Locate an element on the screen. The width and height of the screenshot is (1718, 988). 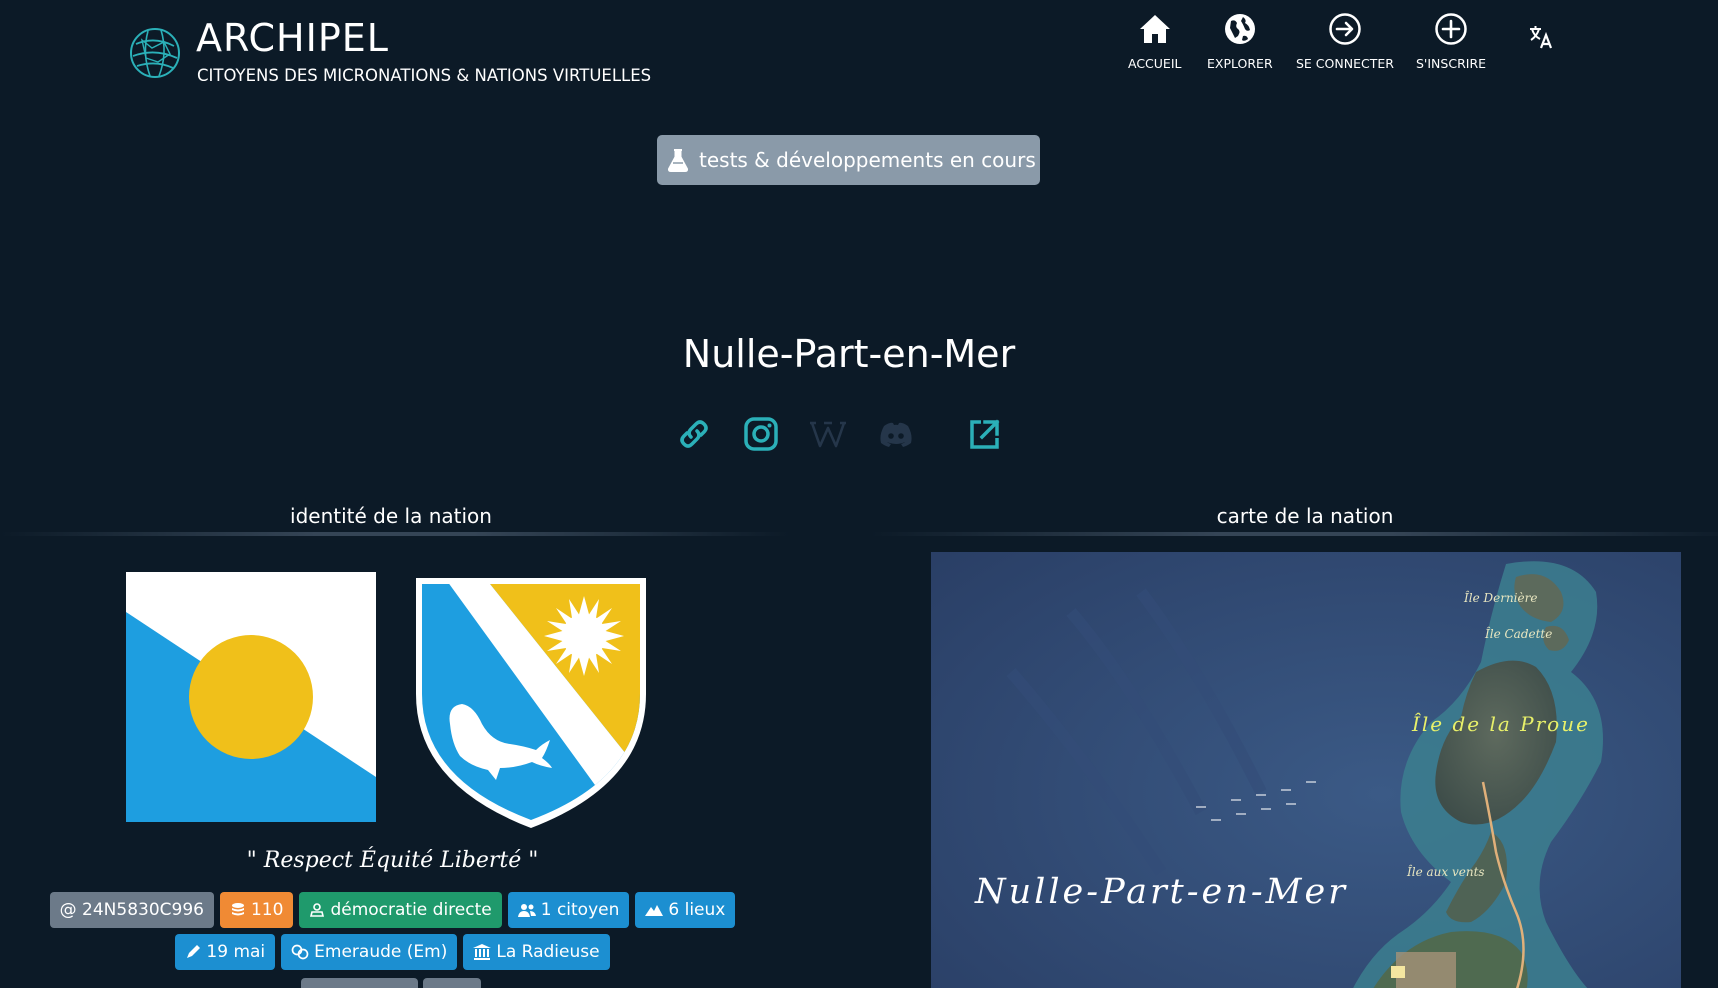
badge-points: 110 is located at coordinates (256, 910).